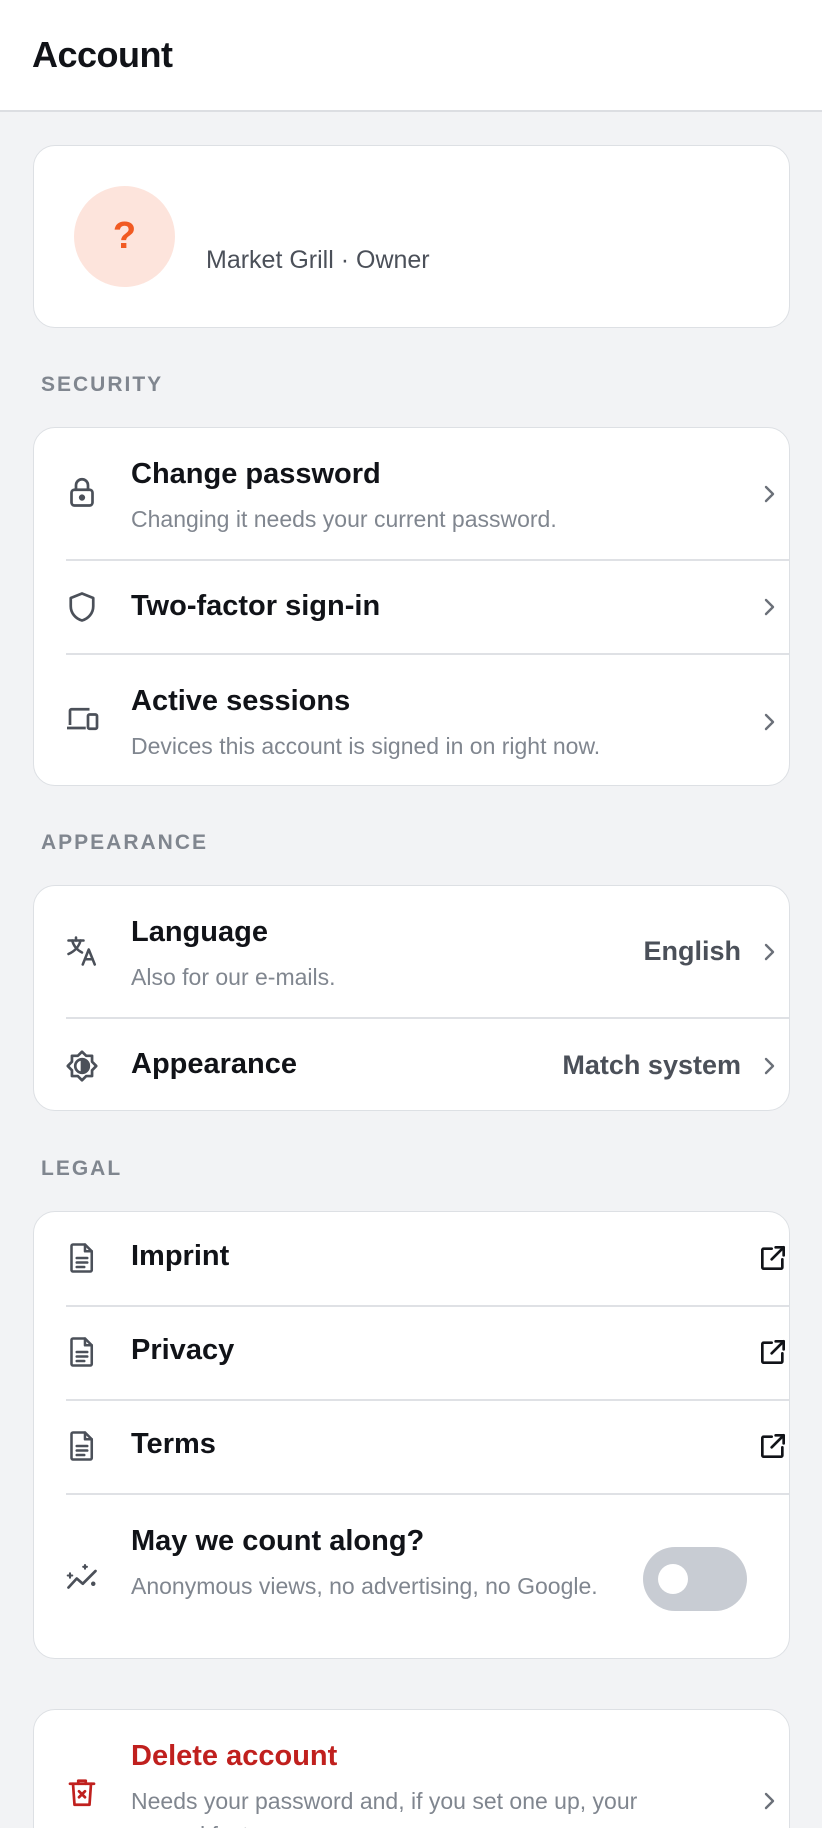  Describe the element at coordinates (411, 1353) in the screenshot. I see `privacy-row: Privacy` at that location.